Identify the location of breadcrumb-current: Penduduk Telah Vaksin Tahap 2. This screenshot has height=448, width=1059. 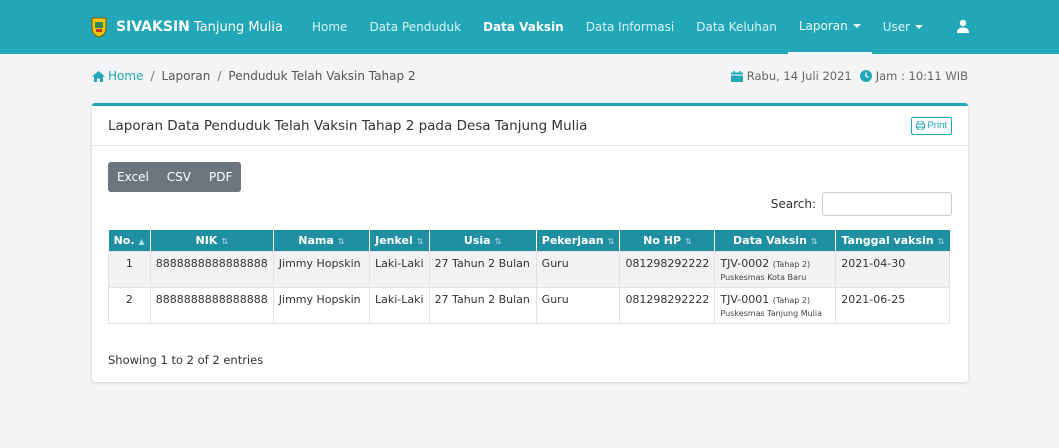
(322, 76).